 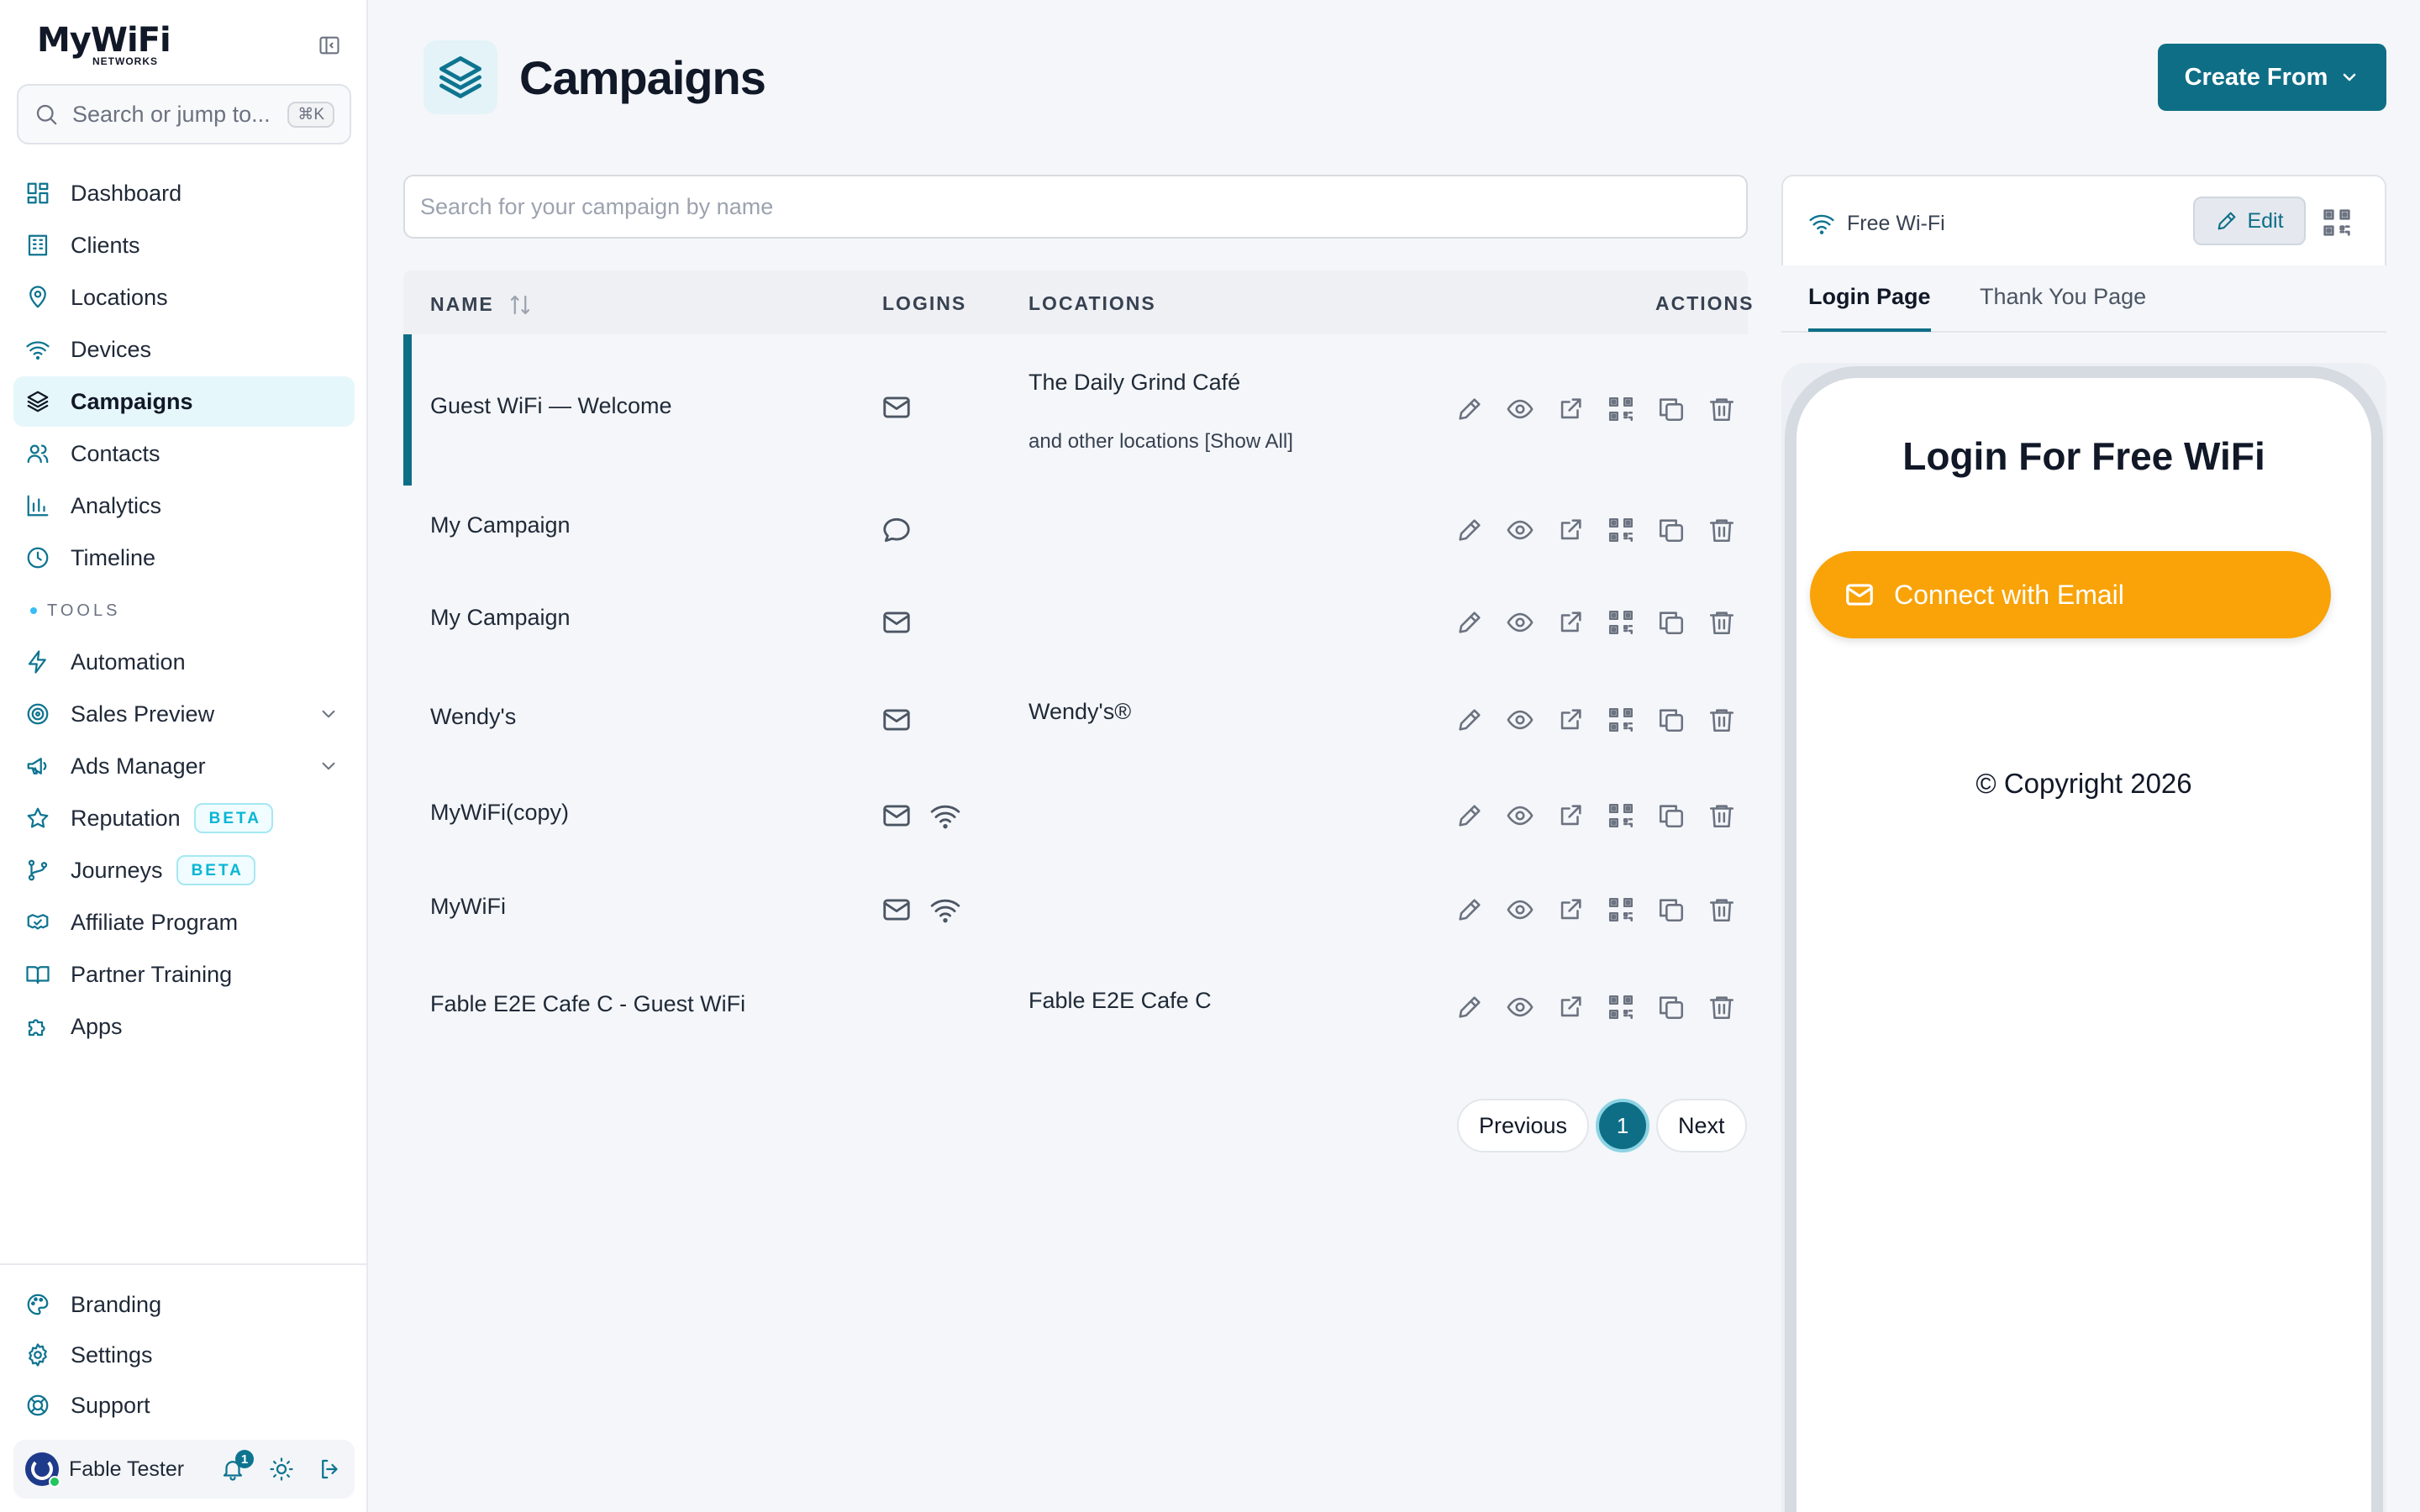 I want to click on sidebar-item-devices: Devices, so click(x=184, y=349).